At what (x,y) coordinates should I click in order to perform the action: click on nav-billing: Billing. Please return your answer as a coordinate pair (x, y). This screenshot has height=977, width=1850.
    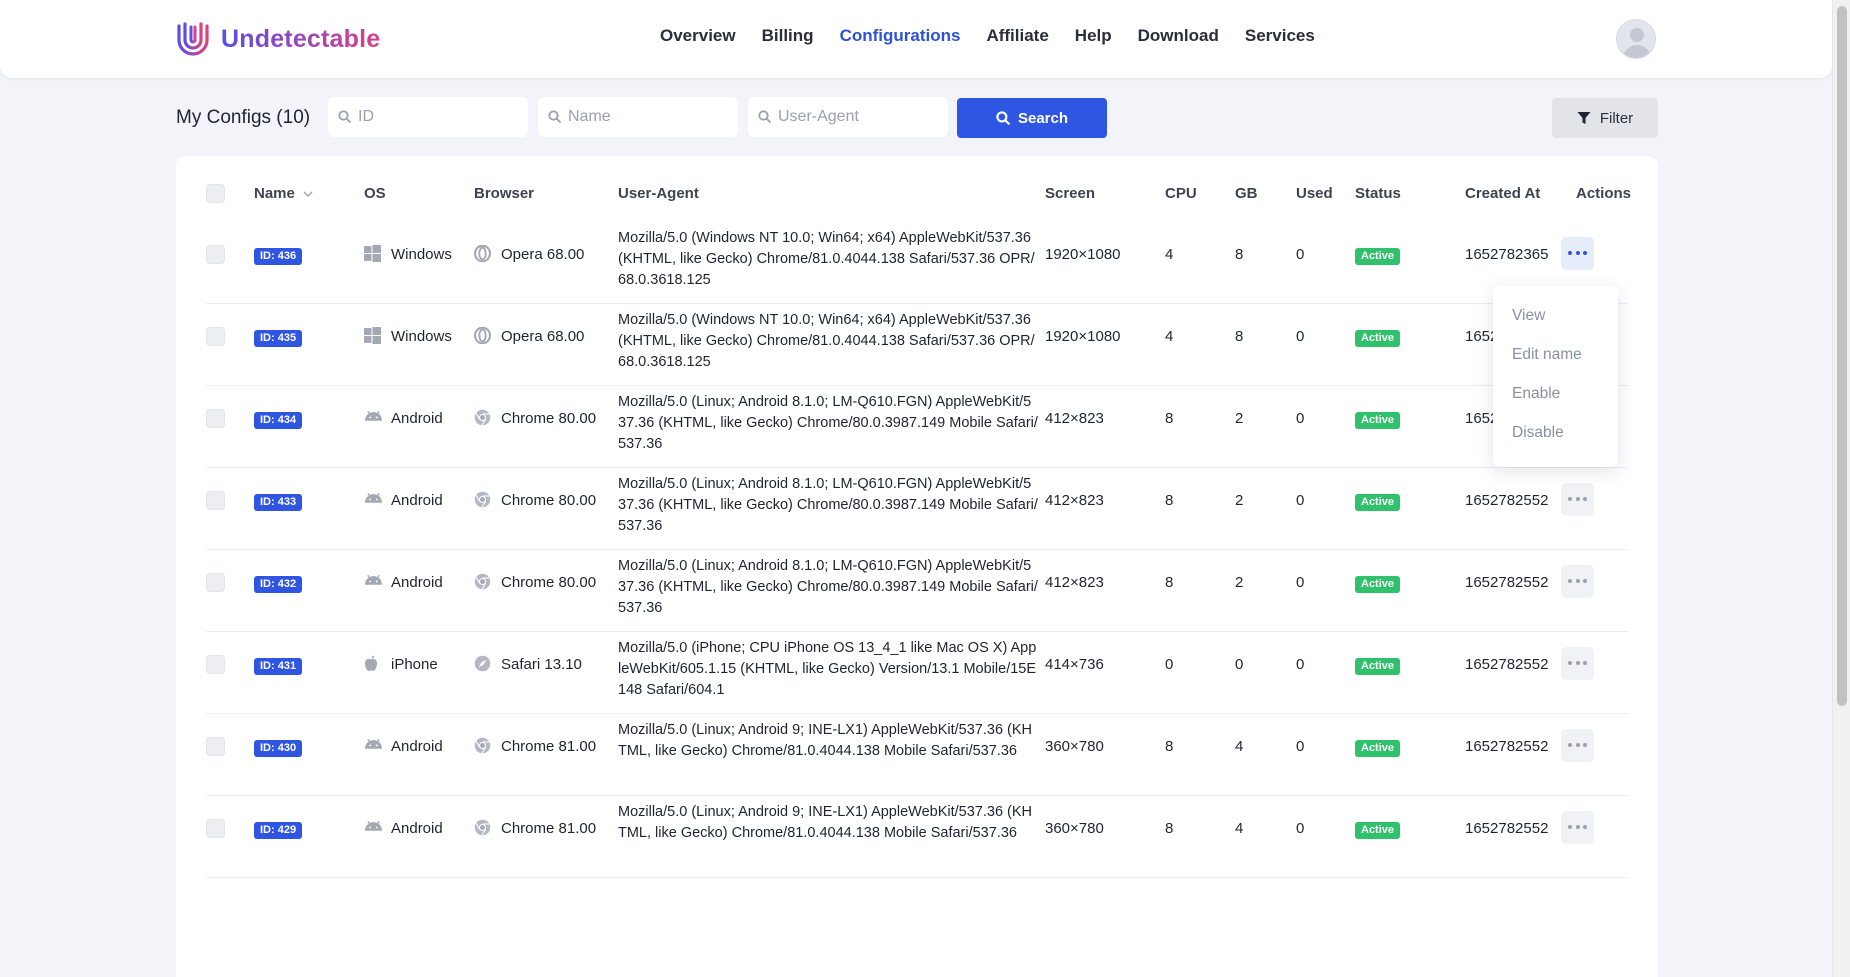
    Looking at the image, I should click on (788, 36).